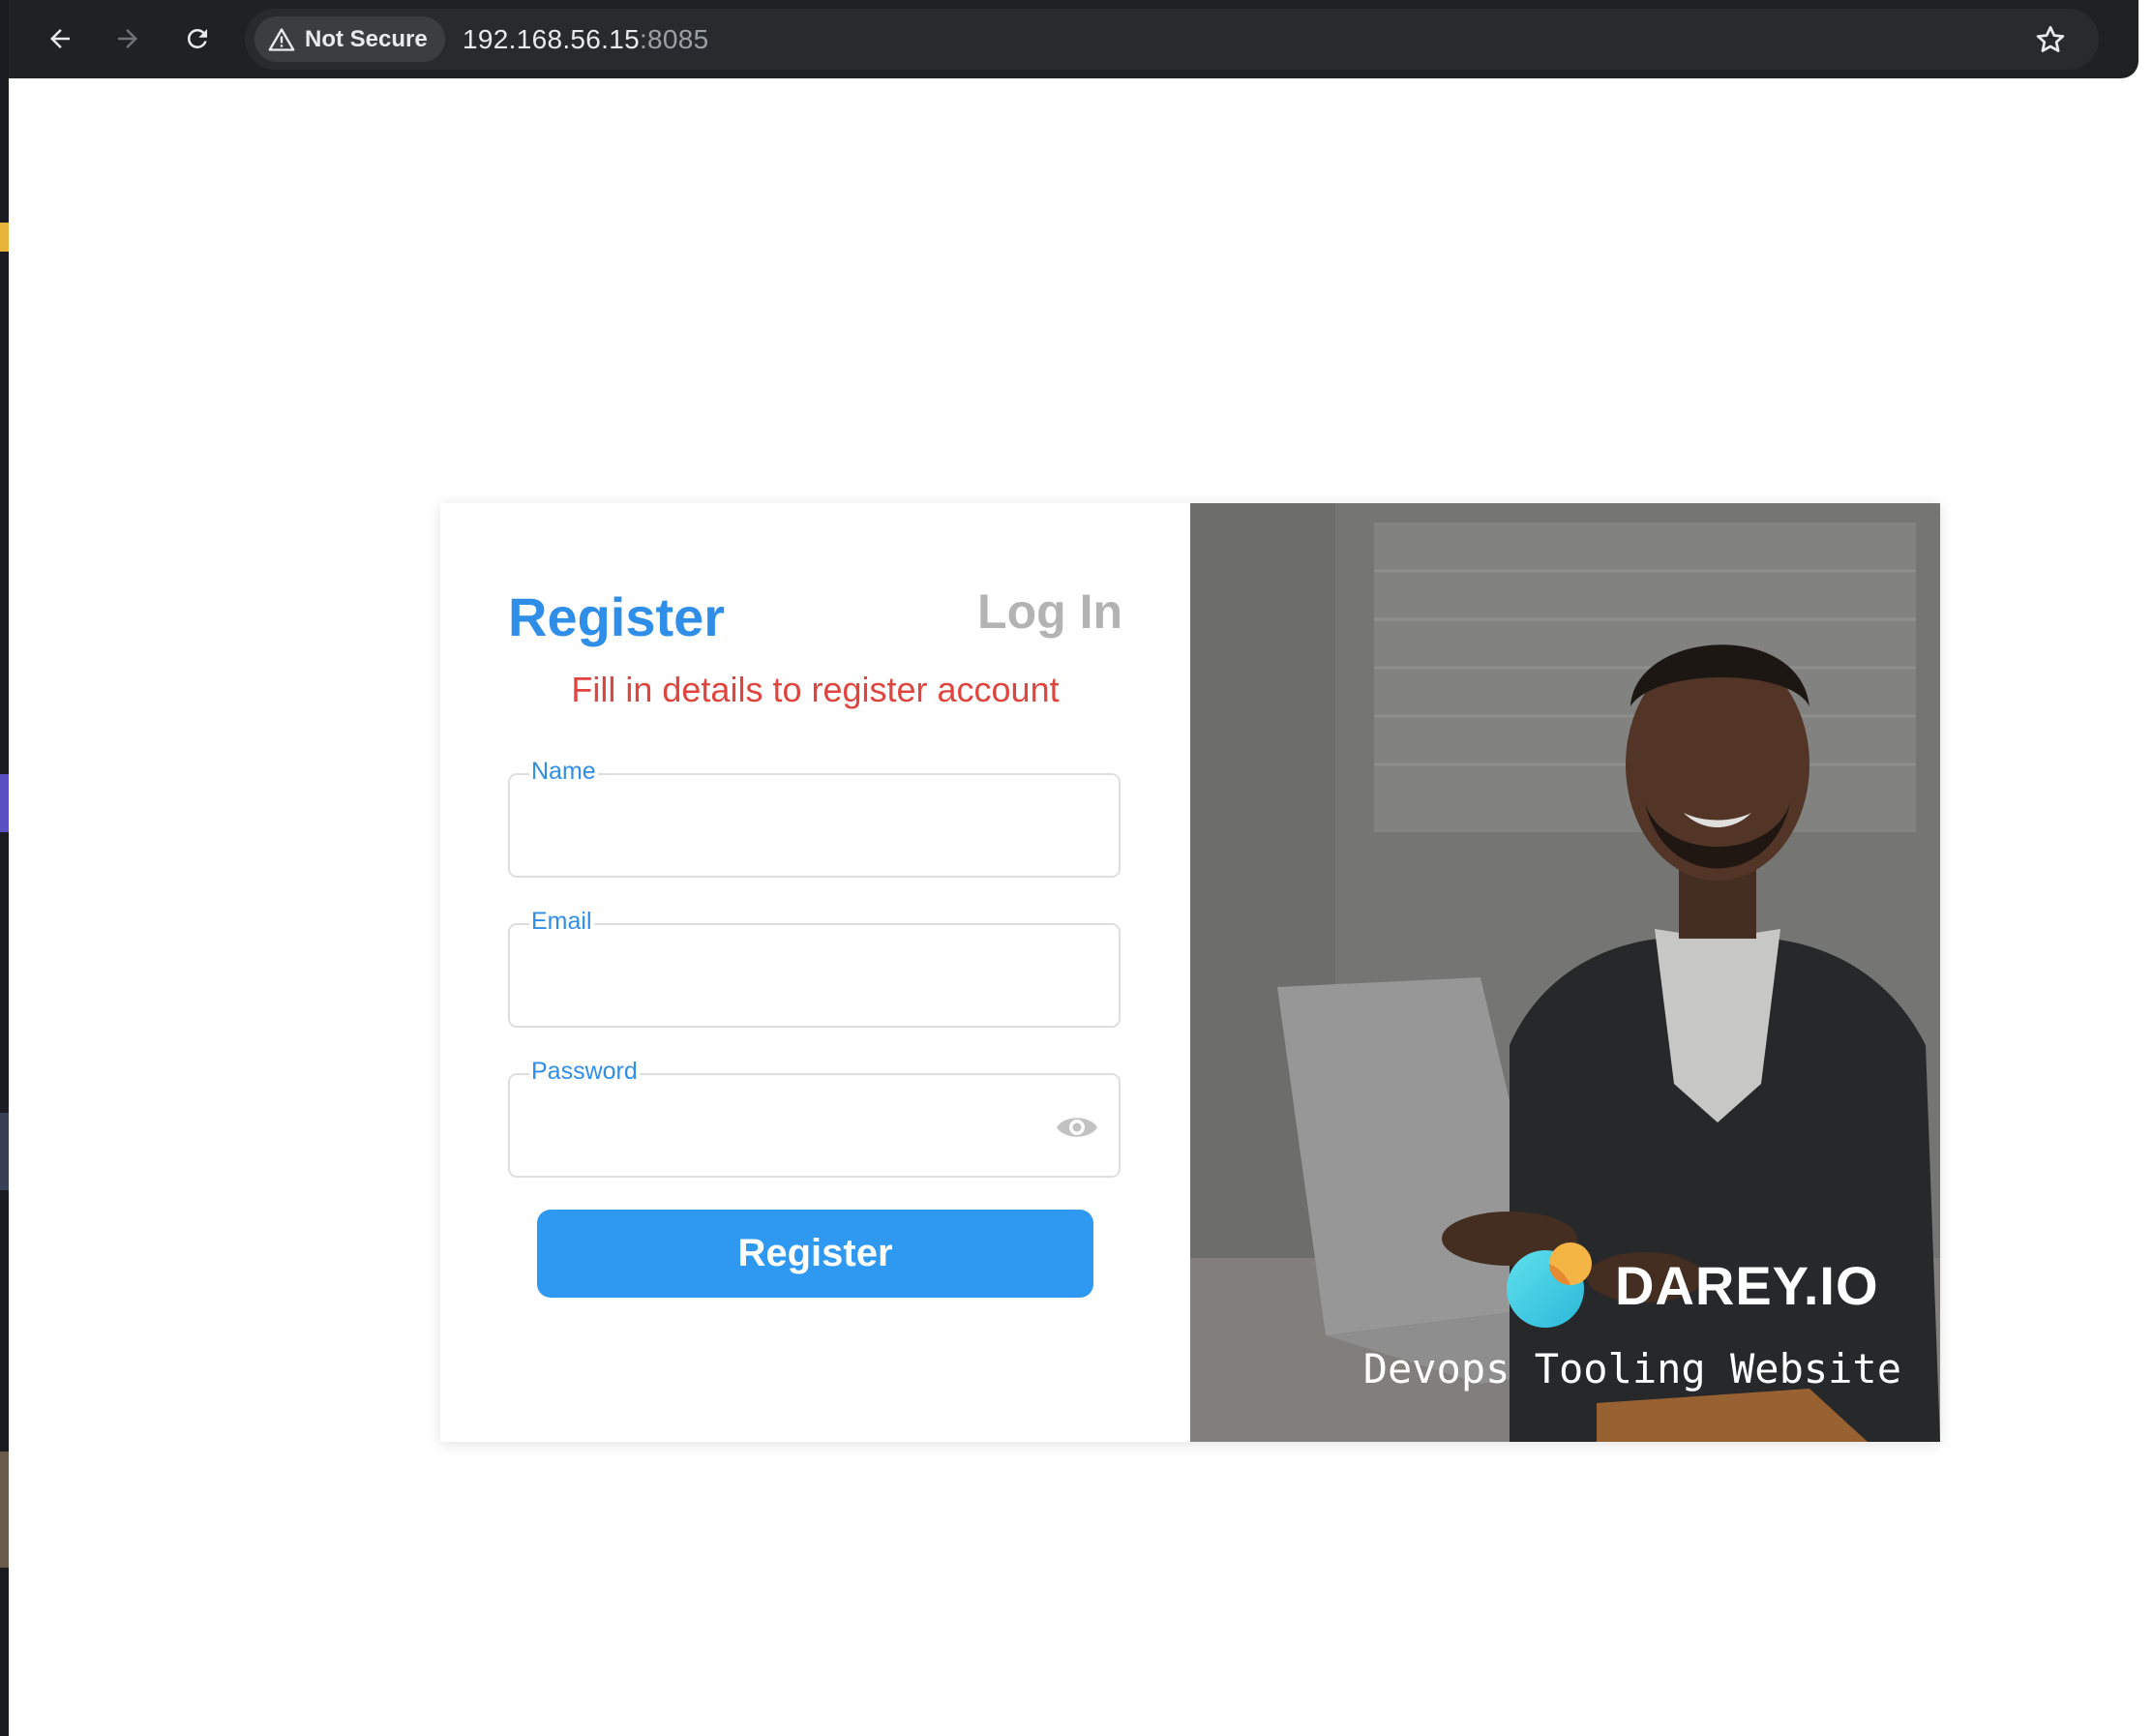  I want to click on forward-arrow-icon, so click(127, 38).